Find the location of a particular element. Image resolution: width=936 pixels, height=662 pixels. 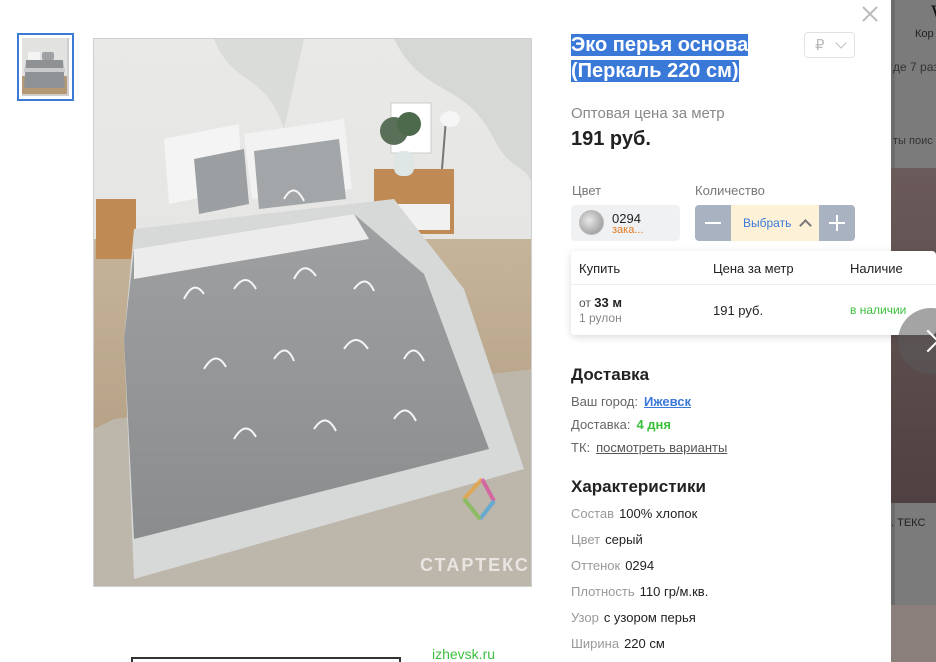

city-link: Ижевск is located at coordinates (667, 401).